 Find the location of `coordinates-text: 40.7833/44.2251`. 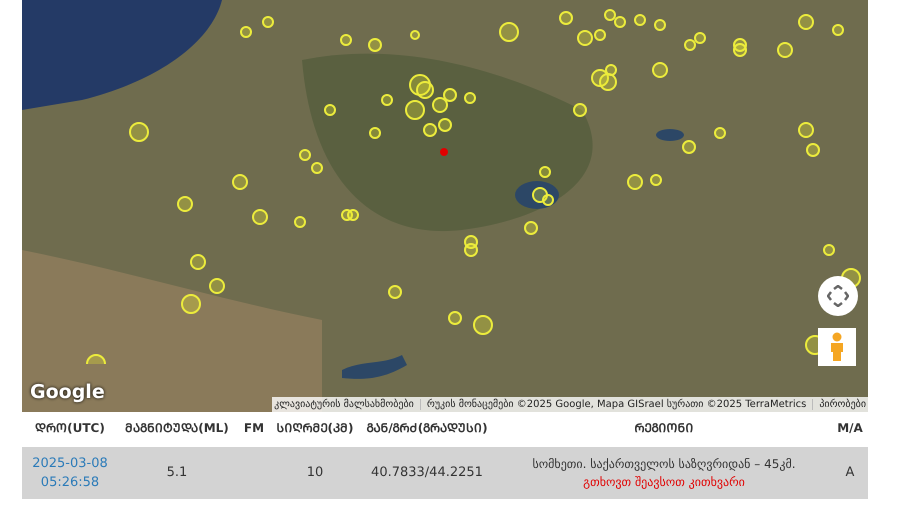

coordinates-text: 40.7833/44.2251 is located at coordinates (427, 473).